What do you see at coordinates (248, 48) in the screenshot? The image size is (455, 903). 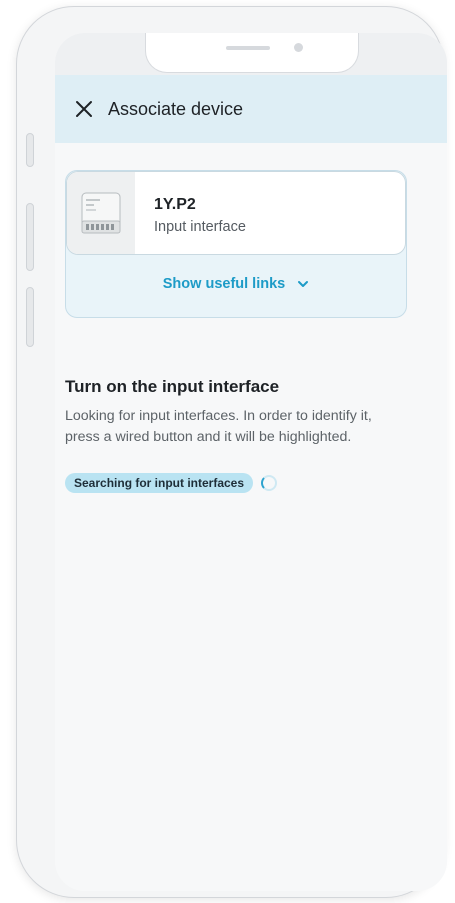 I see `speaker-icon` at bounding box center [248, 48].